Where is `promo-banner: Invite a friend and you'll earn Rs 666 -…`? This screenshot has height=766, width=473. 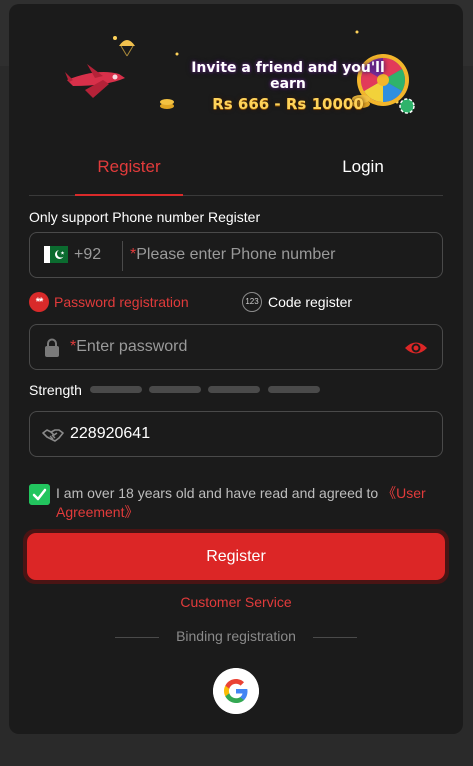 promo-banner: Invite a friend and you'll earn Rs 666 -… is located at coordinates (243, 72).